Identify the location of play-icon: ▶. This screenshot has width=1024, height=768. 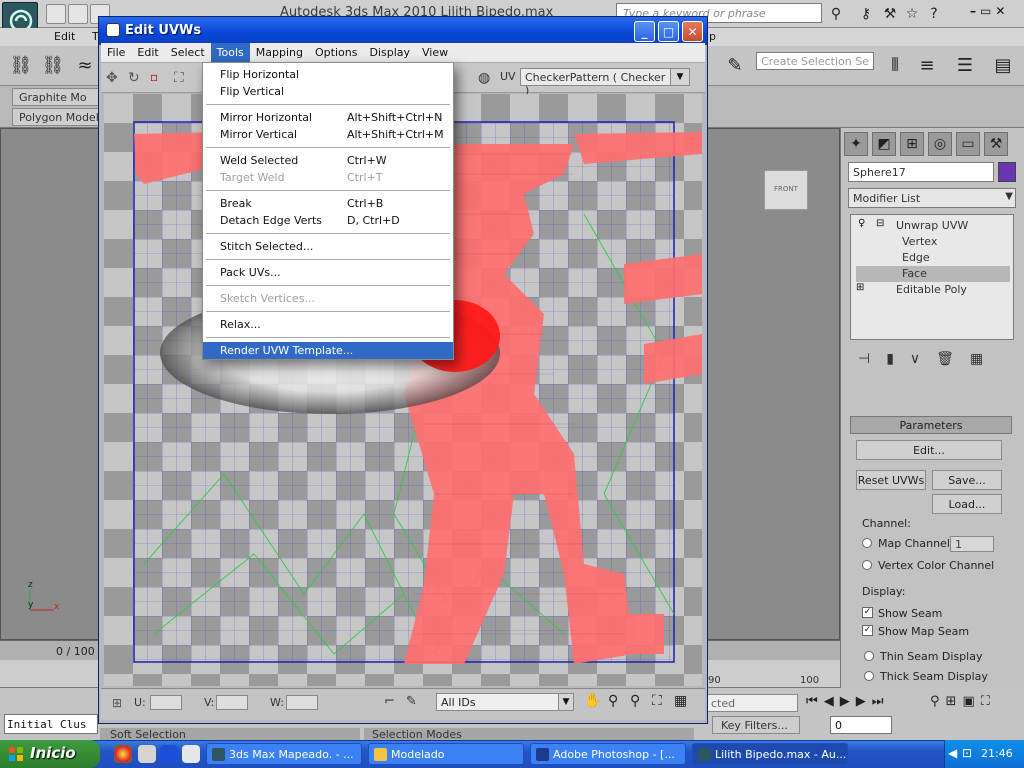
(845, 701).